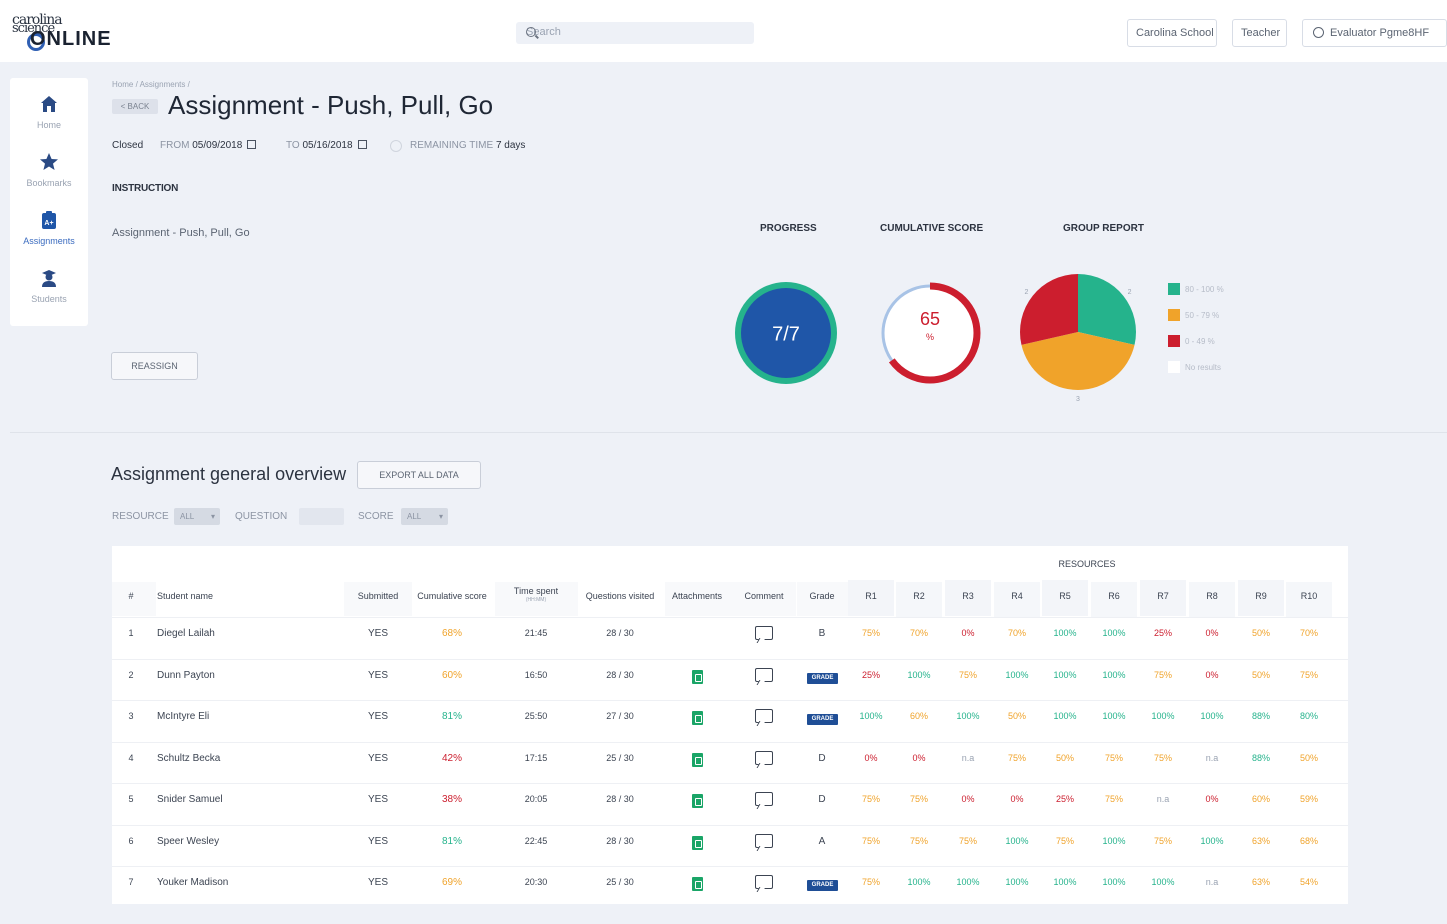 This screenshot has width=1447, height=924. Describe the element at coordinates (183, 716) in the screenshot. I see `student-name: McIntyre Eli` at that location.